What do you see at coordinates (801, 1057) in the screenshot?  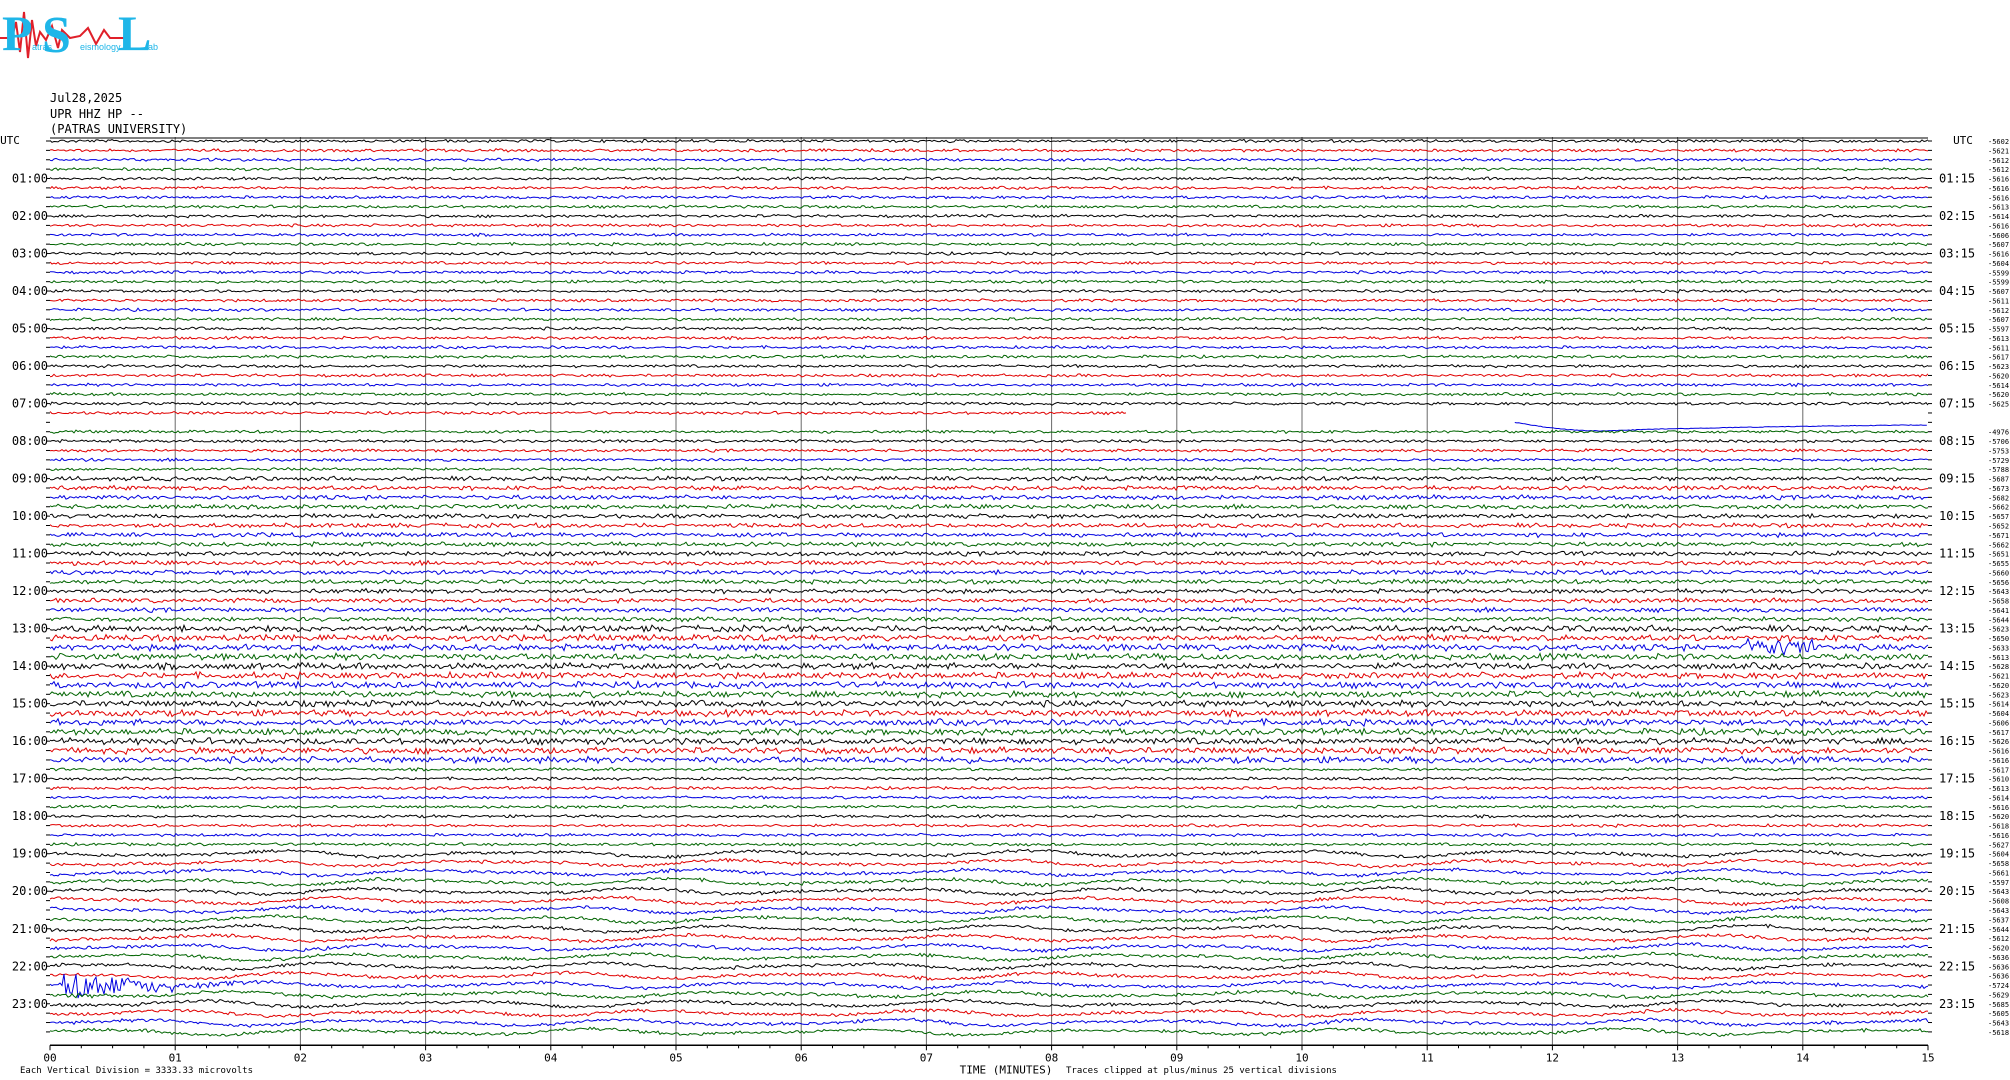 I see `x-tick-label: 06` at bounding box center [801, 1057].